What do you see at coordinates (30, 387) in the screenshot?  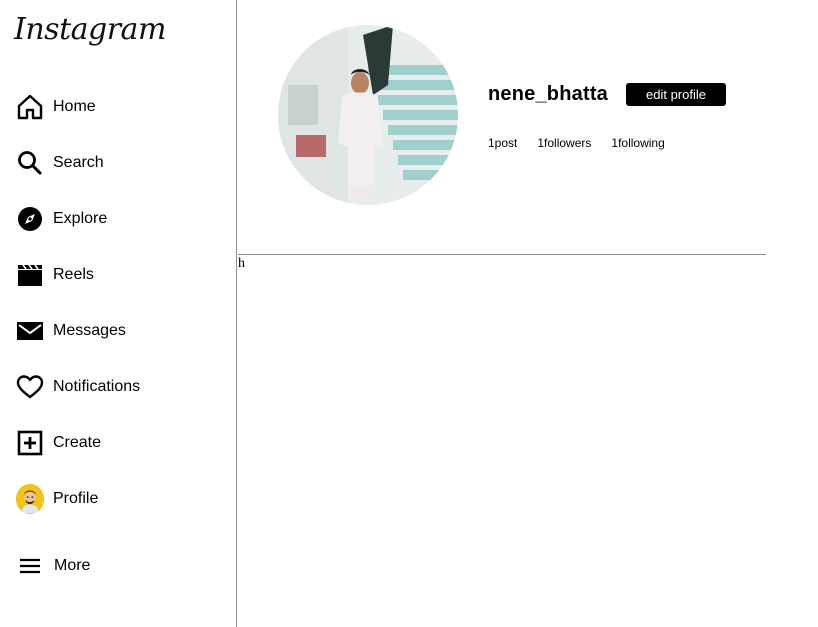 I see `heart-icon` at bounding box center [30, 387].